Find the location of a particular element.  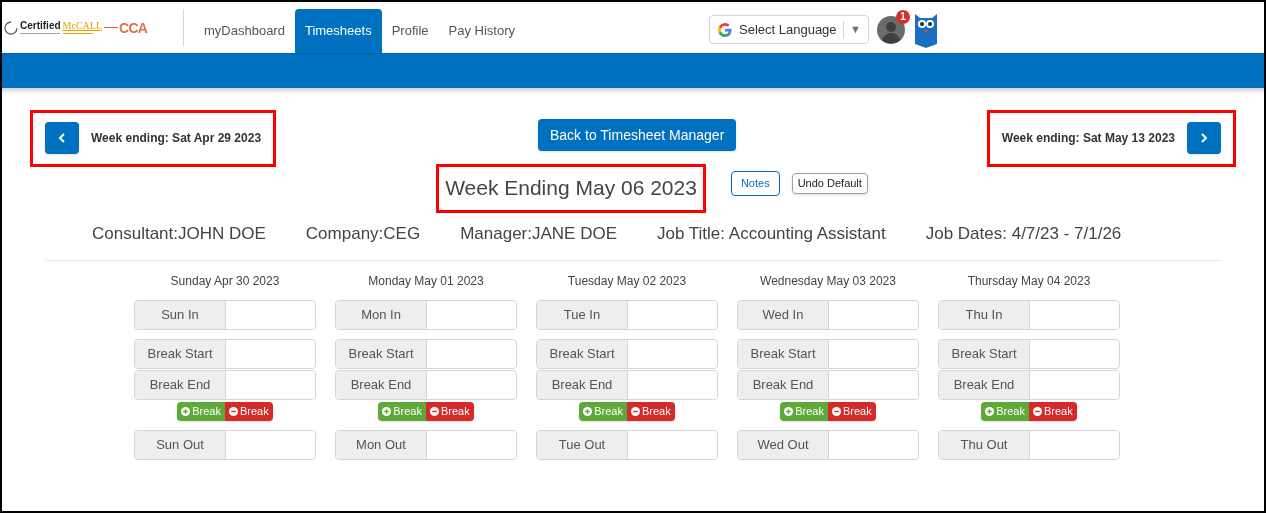

google-icon is located at coordinates (725, 29).